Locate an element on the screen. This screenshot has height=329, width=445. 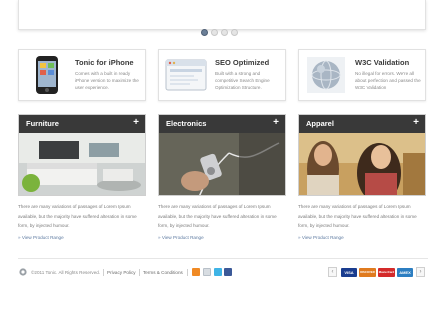
category-header: Electronics + is located at coordinates (222, 124).